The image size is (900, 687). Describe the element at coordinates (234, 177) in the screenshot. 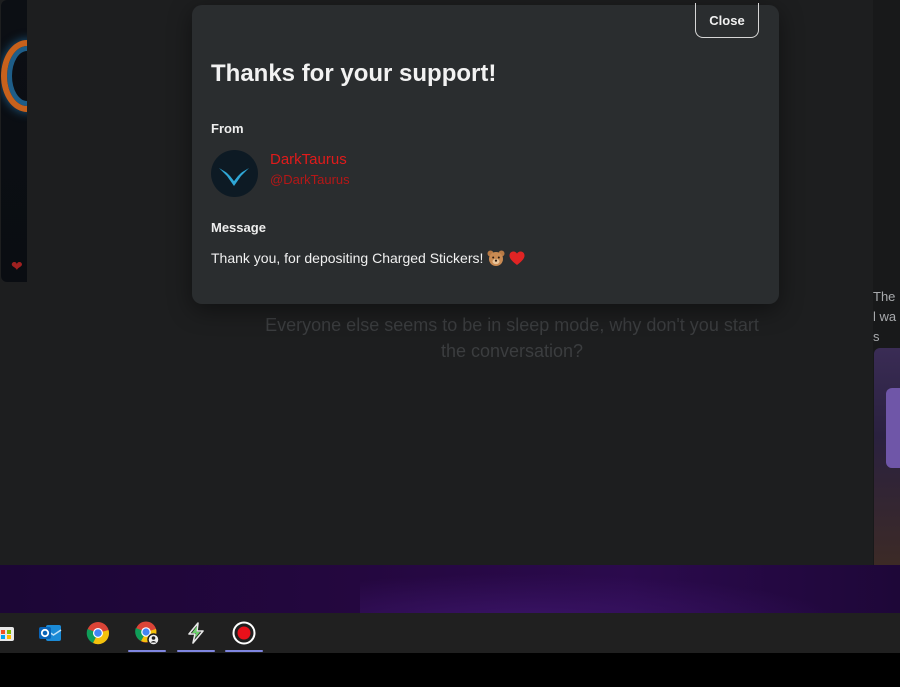

I see `taurus-logo-icon` at that location.